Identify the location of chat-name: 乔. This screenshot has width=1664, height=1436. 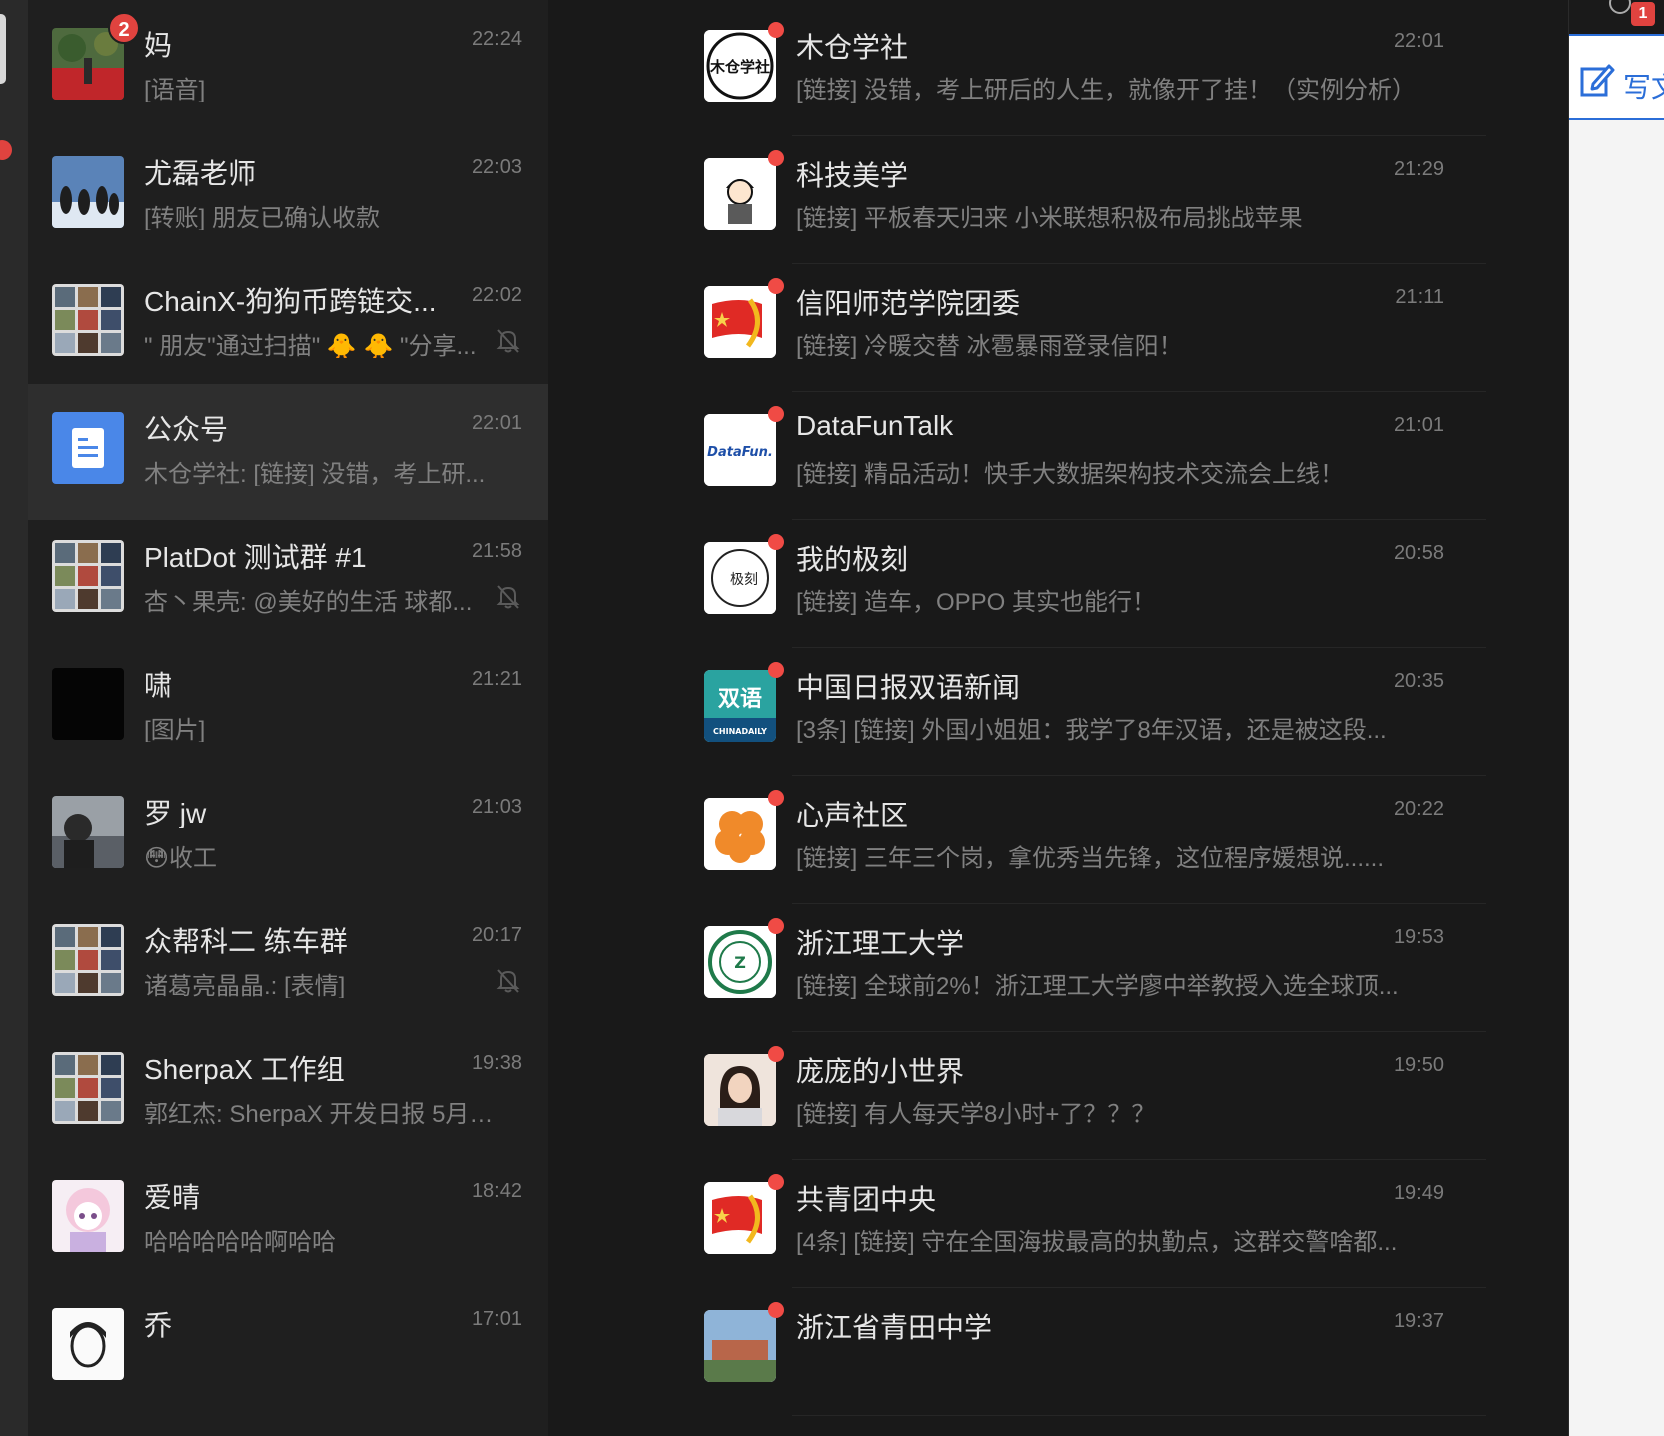
(158, 1325).